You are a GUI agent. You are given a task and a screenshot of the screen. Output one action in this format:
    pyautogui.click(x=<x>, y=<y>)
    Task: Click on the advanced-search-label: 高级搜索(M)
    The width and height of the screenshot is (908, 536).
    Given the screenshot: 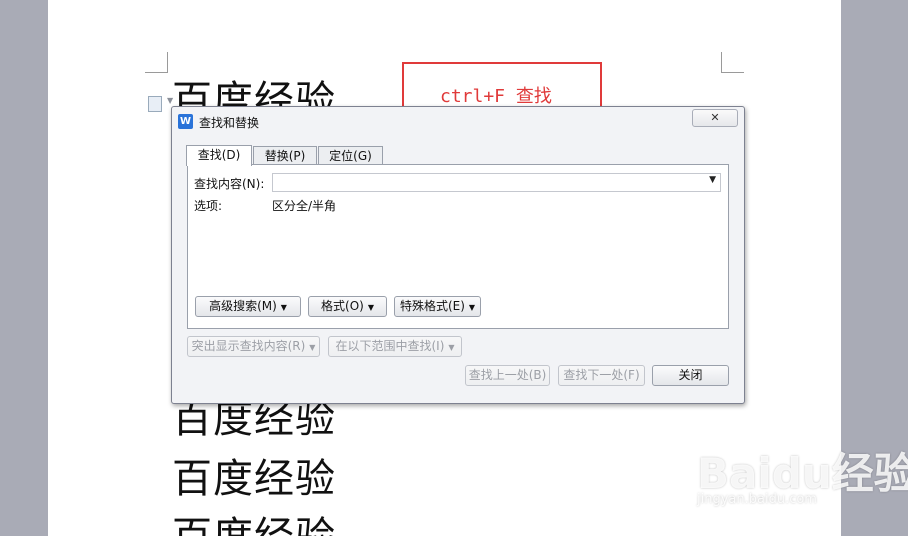 What is the action you would take?
    pyautogui.click(x=243, y=306)
    